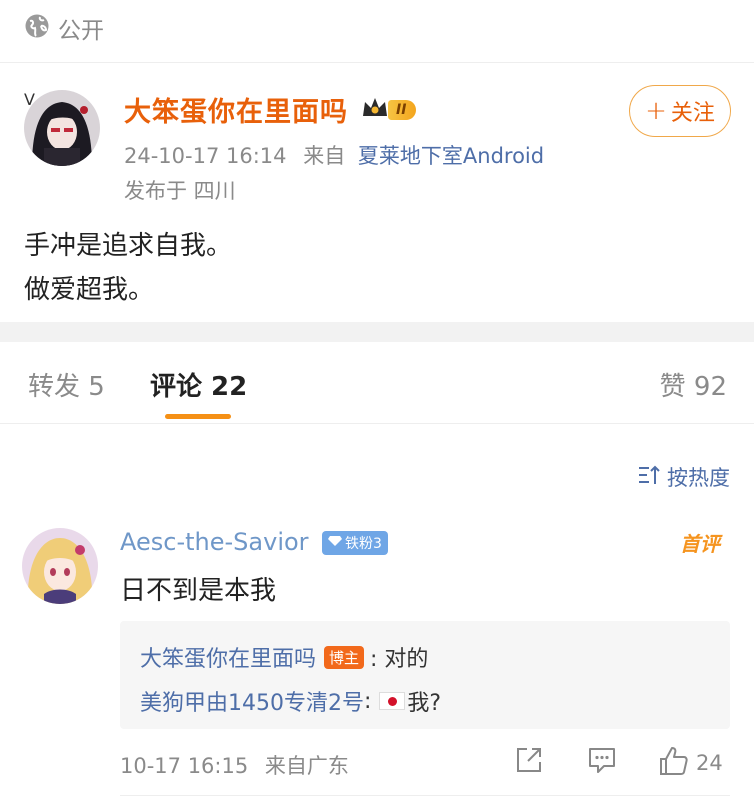  Describe the element at coordinates (198, 591) in the screenshot. I see `comment-text: 日不到是本我` at that location.